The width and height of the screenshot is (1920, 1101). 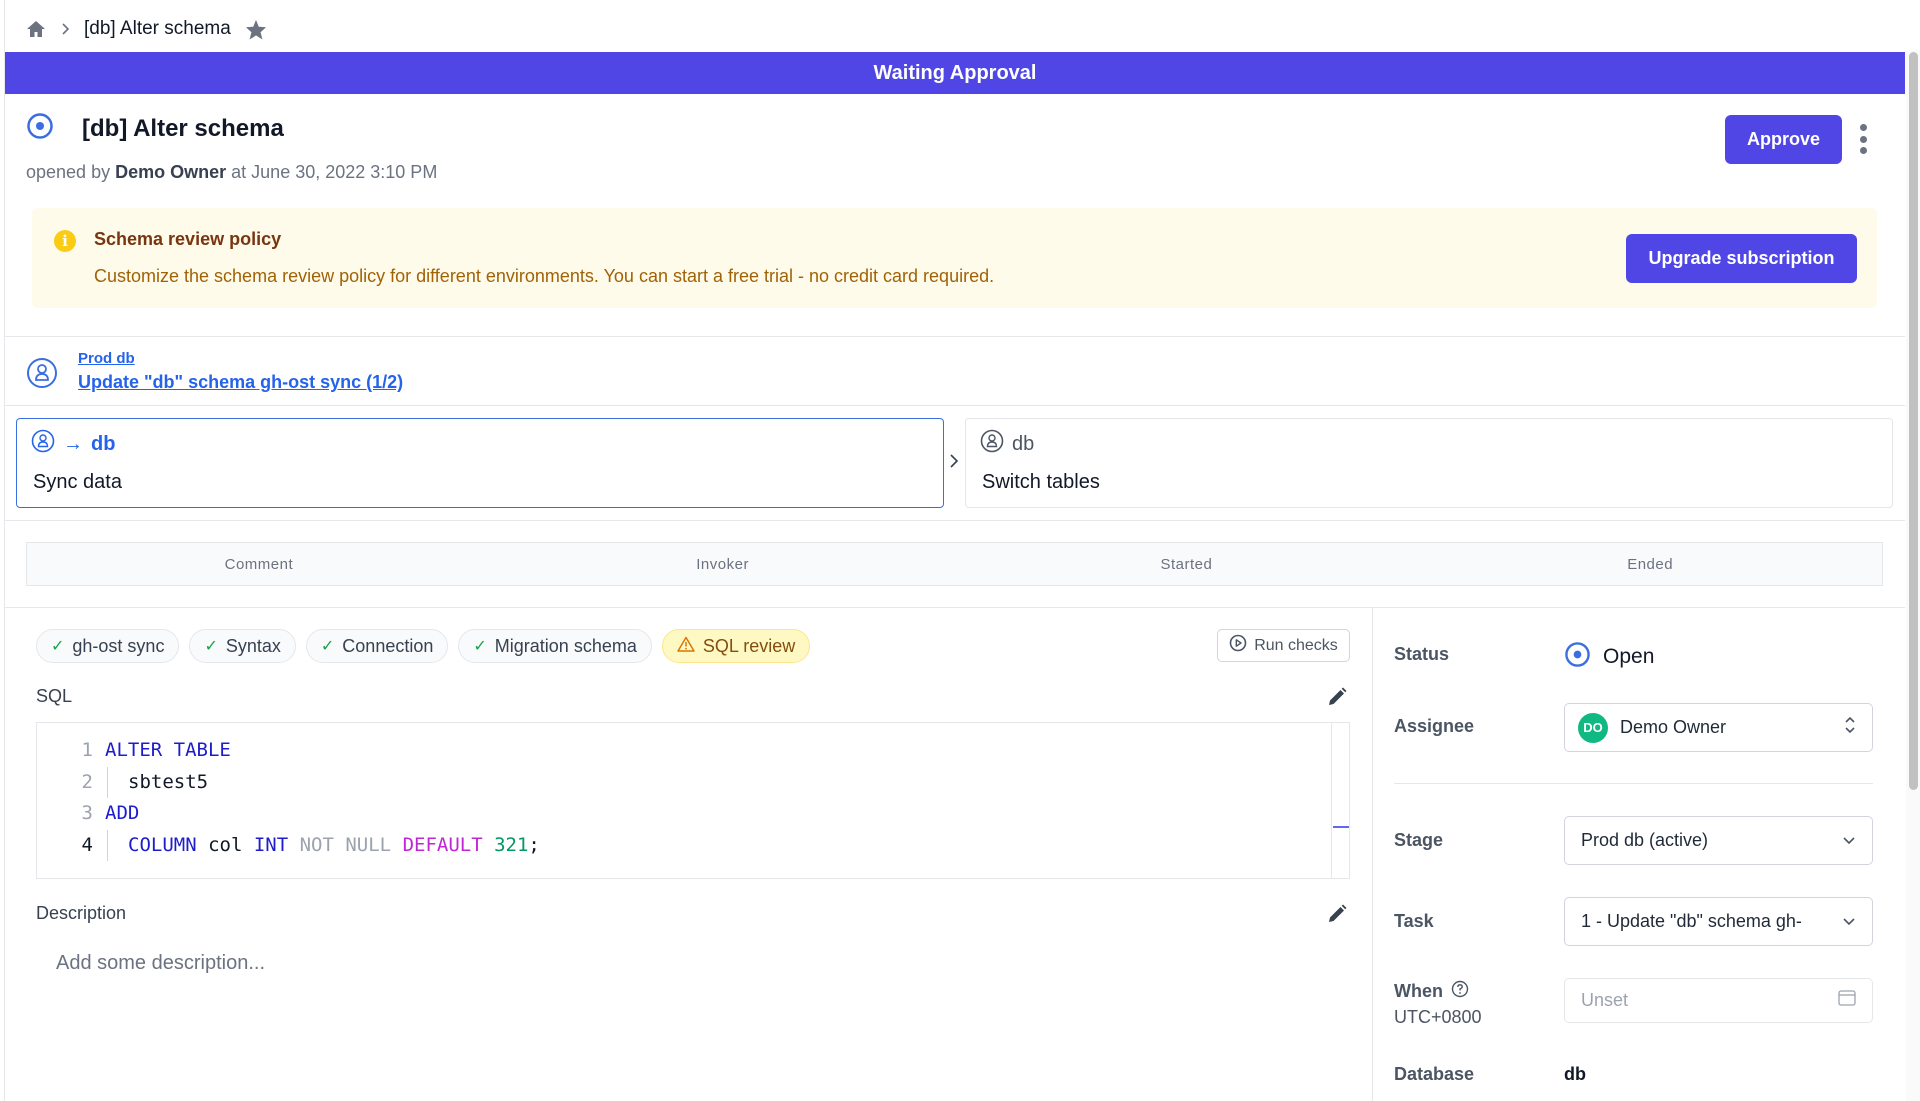 I want to click on timezone: UTC+0800, so click(x=1438, y=1017).